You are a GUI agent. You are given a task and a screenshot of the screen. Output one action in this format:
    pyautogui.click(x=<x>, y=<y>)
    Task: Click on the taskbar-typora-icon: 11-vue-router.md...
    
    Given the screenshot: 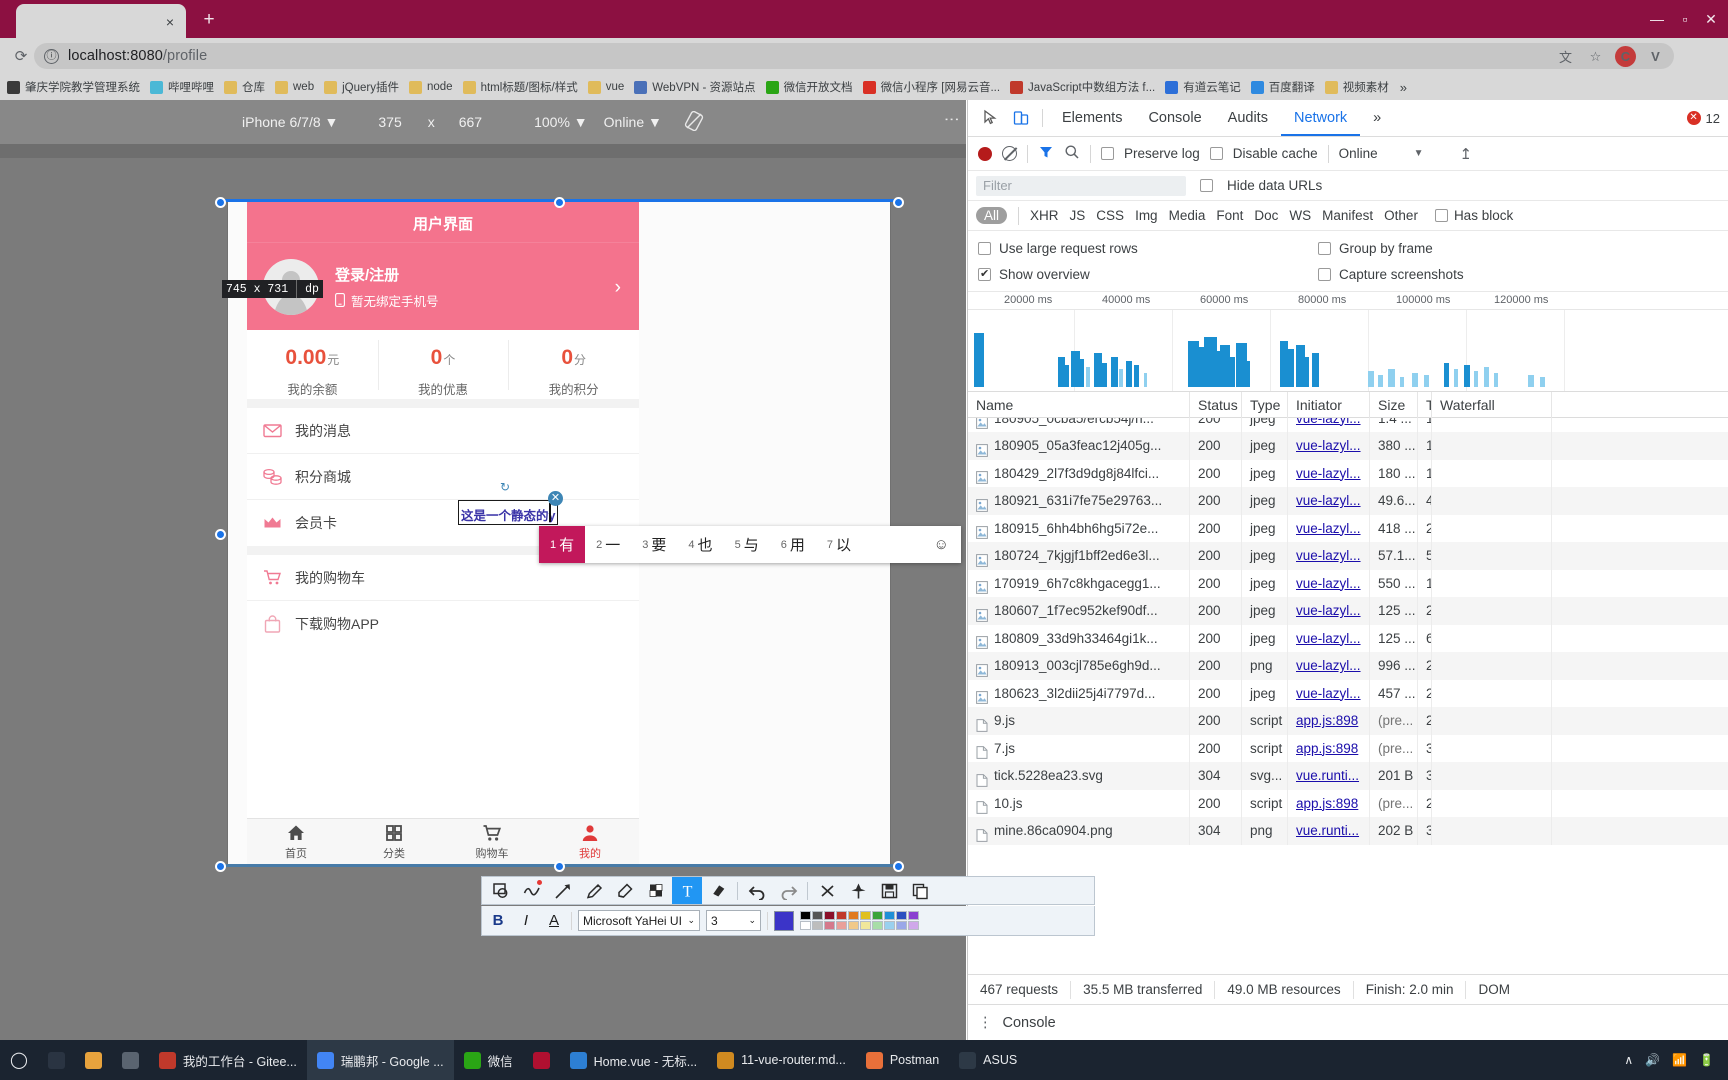 What is the action you would take?
    pyautogui.click(x=781, y=1060)
    